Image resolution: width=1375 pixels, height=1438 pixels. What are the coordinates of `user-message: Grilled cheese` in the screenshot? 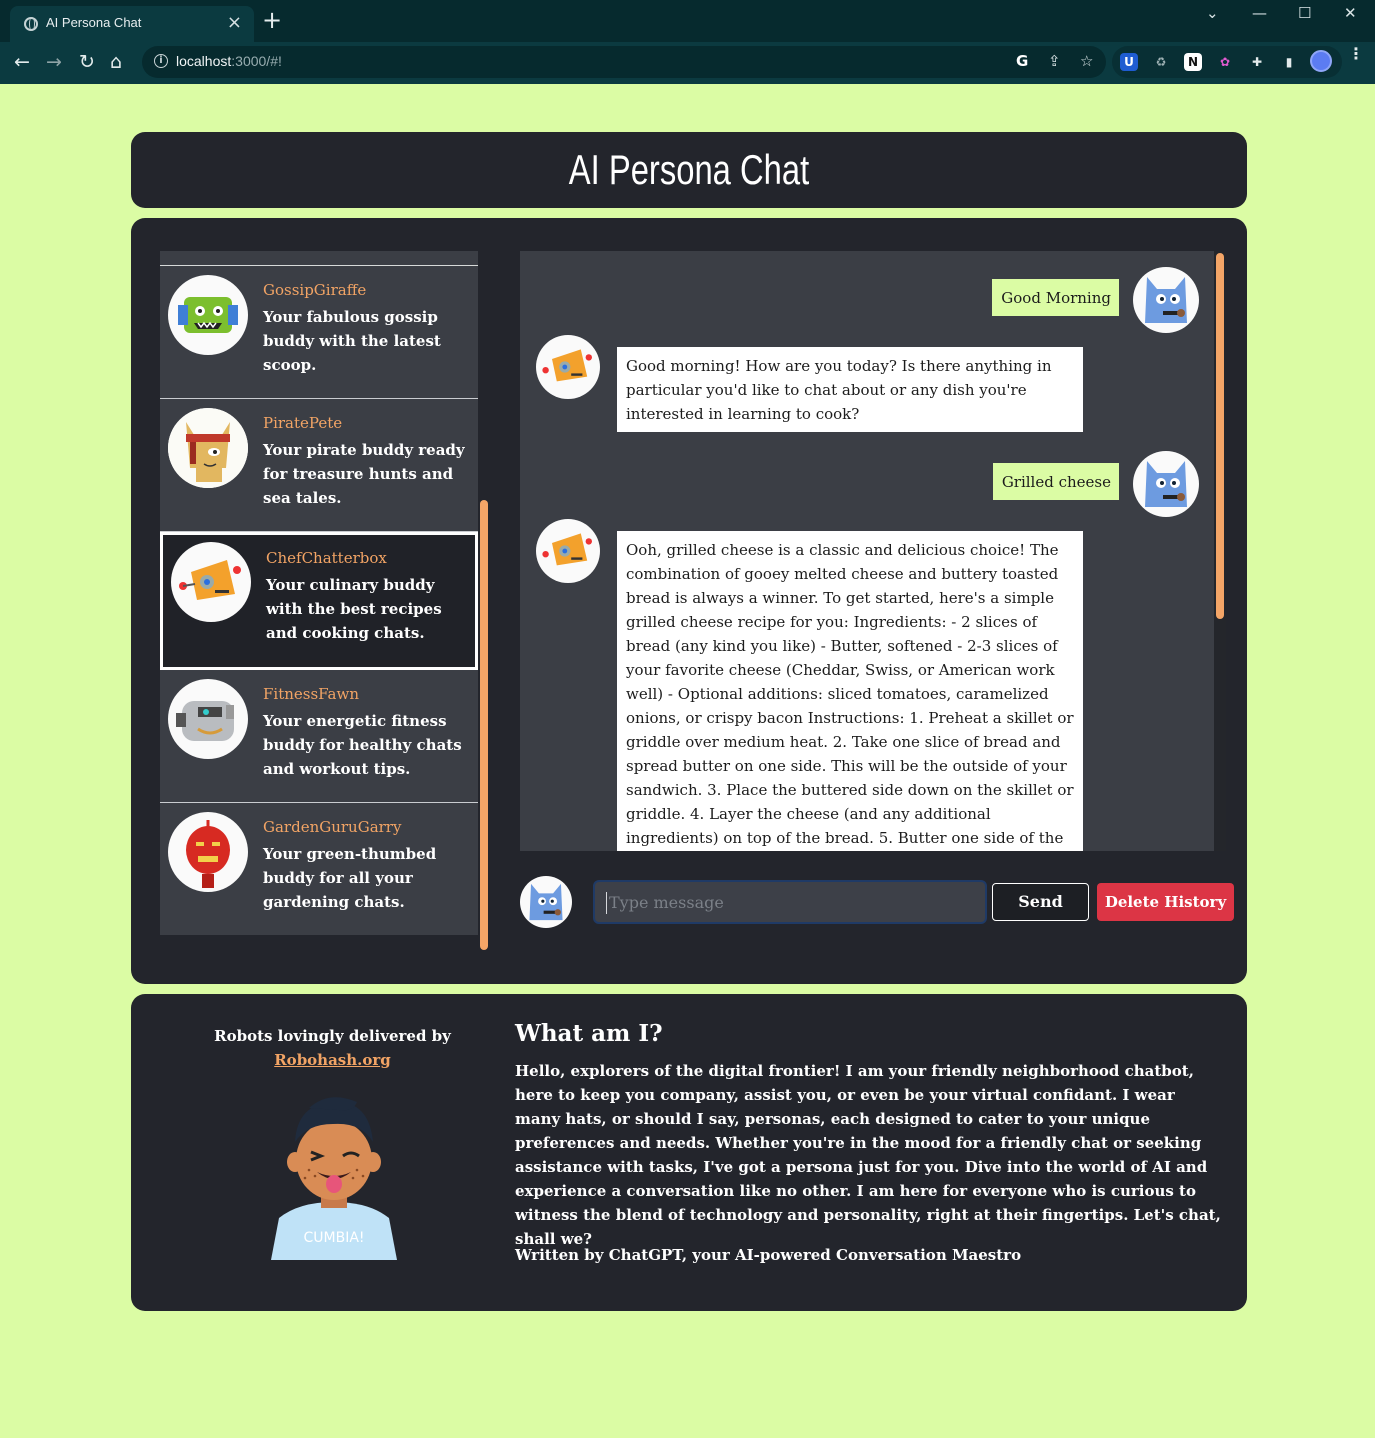 It's located at (1055, 481).